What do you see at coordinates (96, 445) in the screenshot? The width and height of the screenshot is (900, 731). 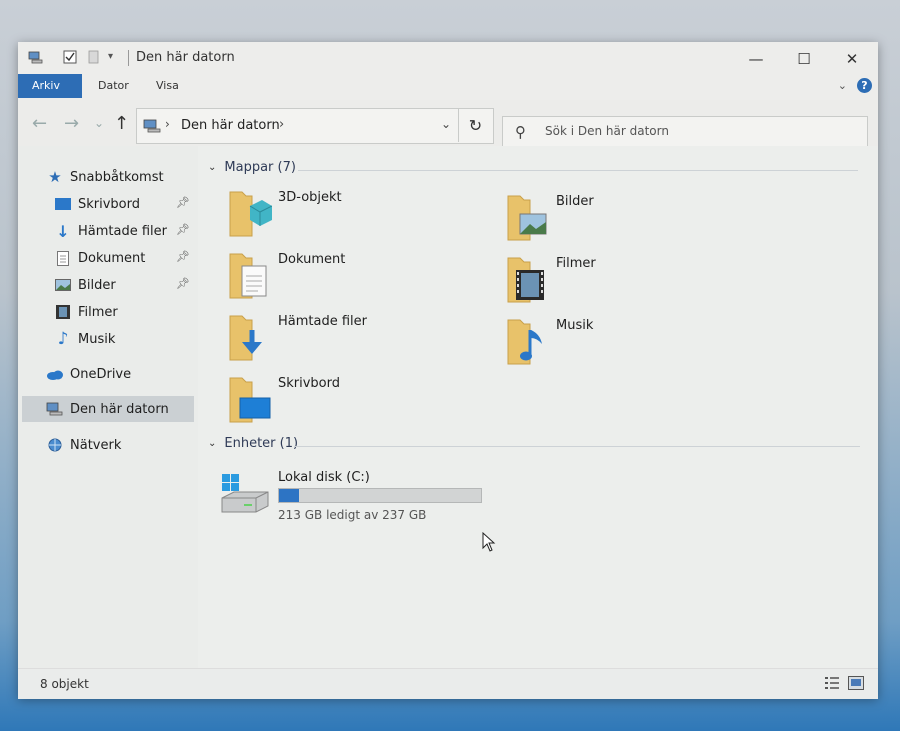 I see `sidebar-item-label: Nätverk` at bounding box center [96, 445].